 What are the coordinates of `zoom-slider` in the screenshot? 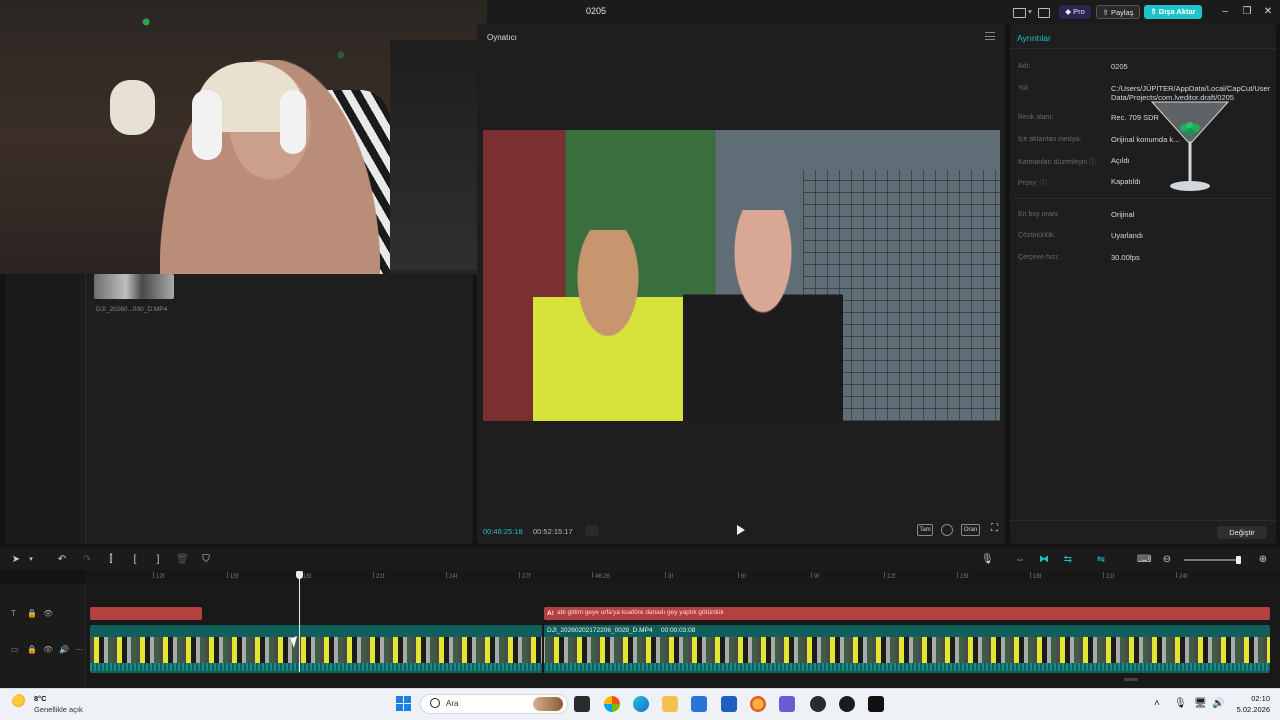 It's located at (1212, 560).